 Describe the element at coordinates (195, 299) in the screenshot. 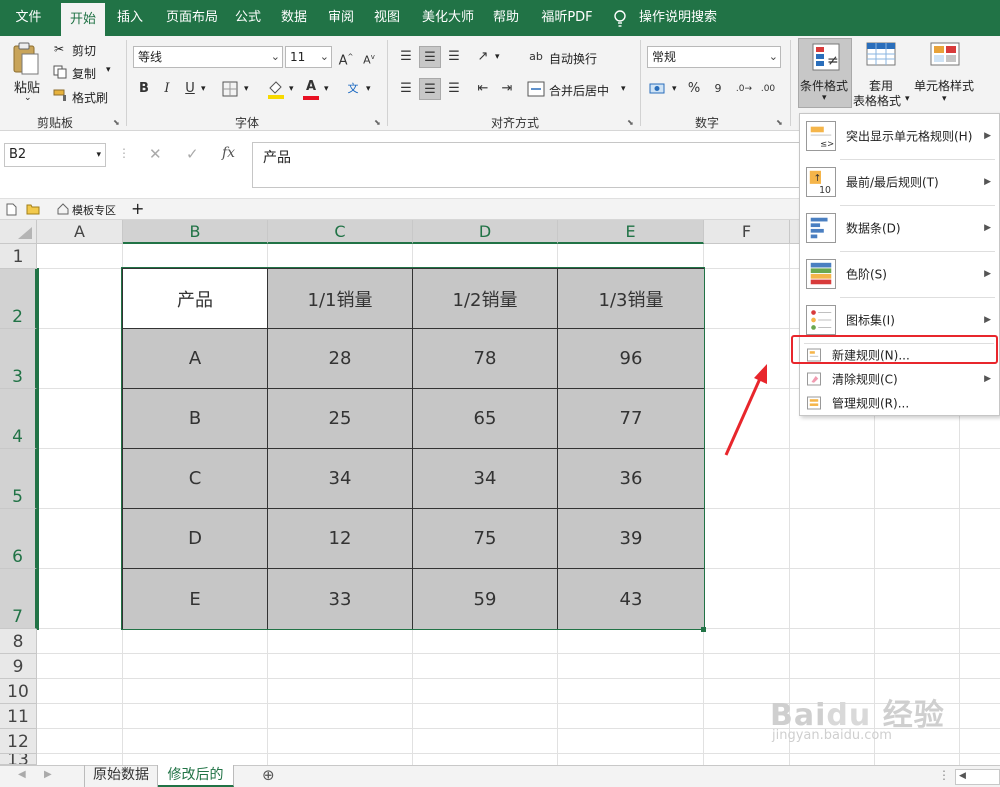

I see `table-header-cell: 产品` at that location.